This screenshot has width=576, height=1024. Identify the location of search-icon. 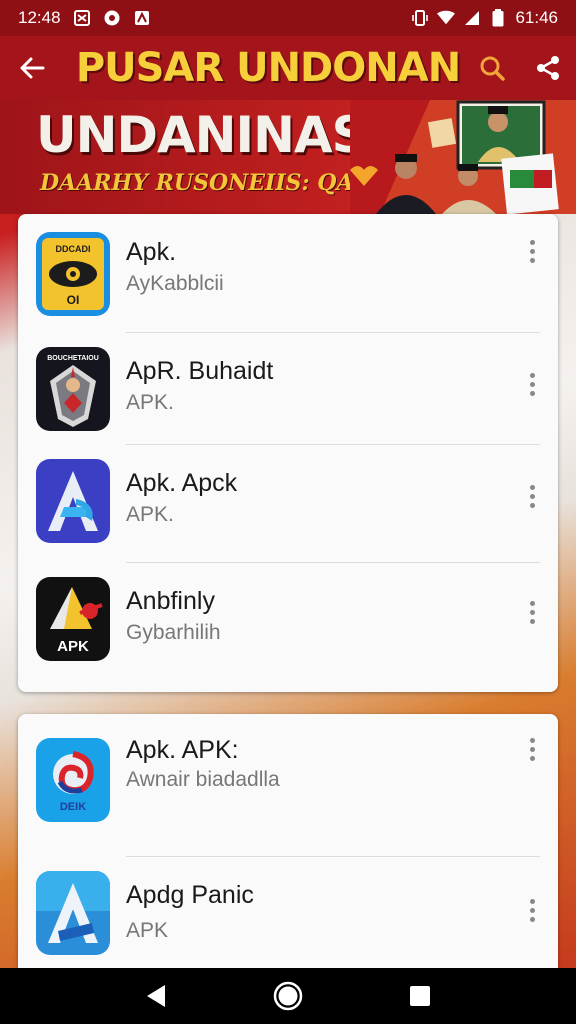
(492, 68).